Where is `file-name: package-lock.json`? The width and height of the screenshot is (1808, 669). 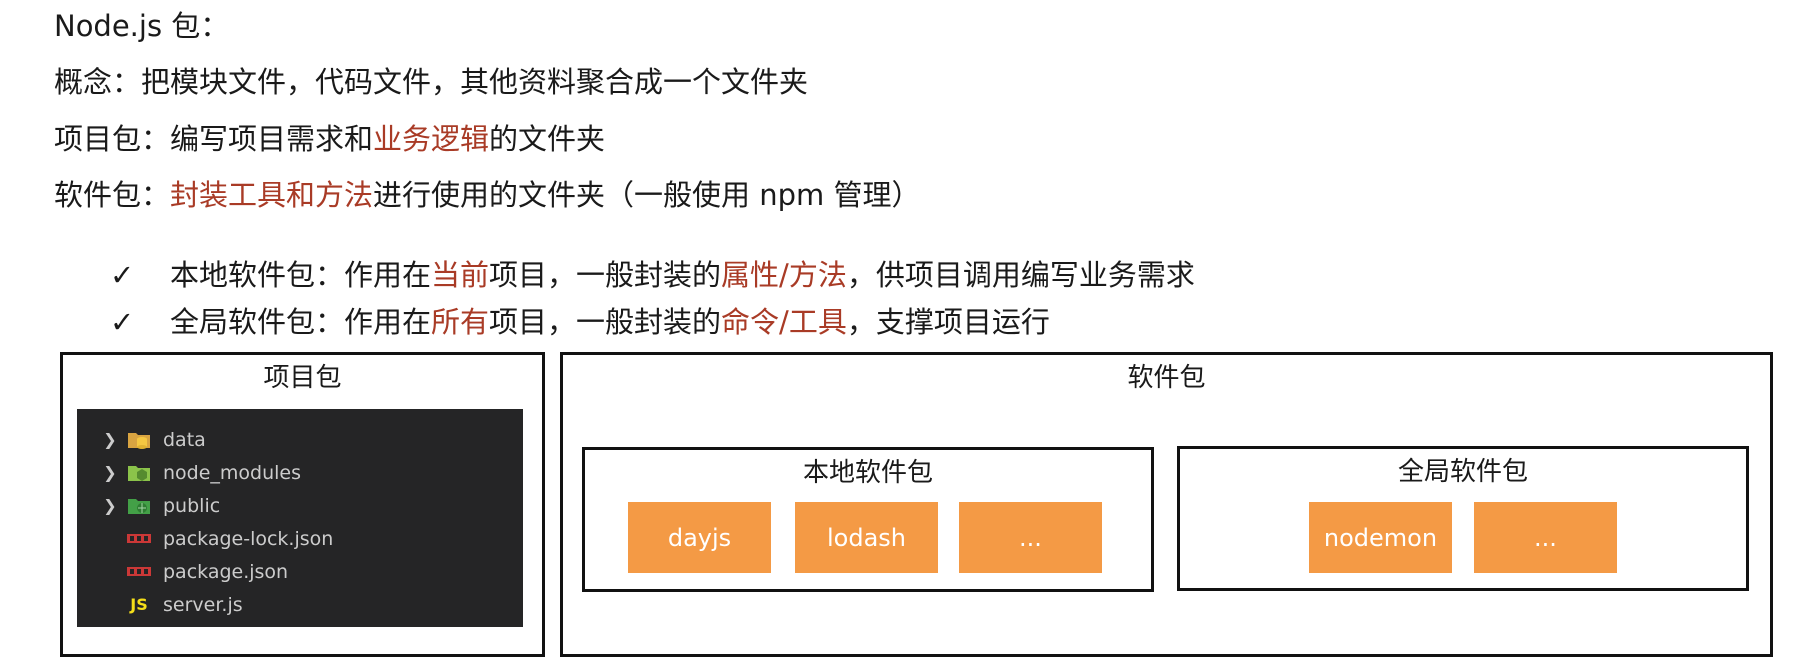
file-name: package-lock.json is located at coordinates (248, 538).